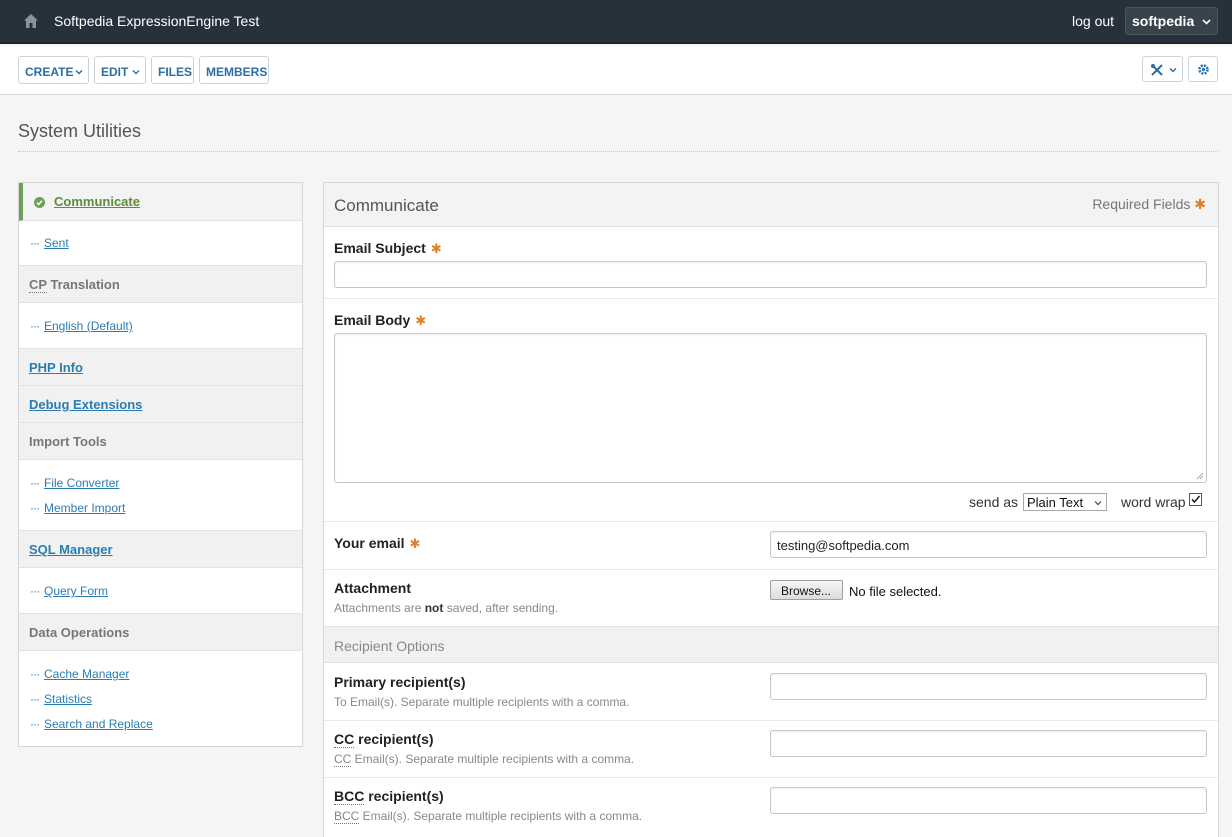  What do you see at coordinates (160, 549) in the screenshot?
I see `sidebar-item-sql-manager: SQL Manager` at bounding box center [160, 549].